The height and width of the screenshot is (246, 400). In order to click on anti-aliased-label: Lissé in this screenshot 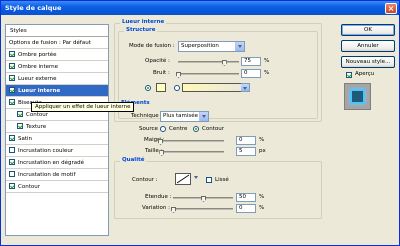, I will do `click(222, 180)`.